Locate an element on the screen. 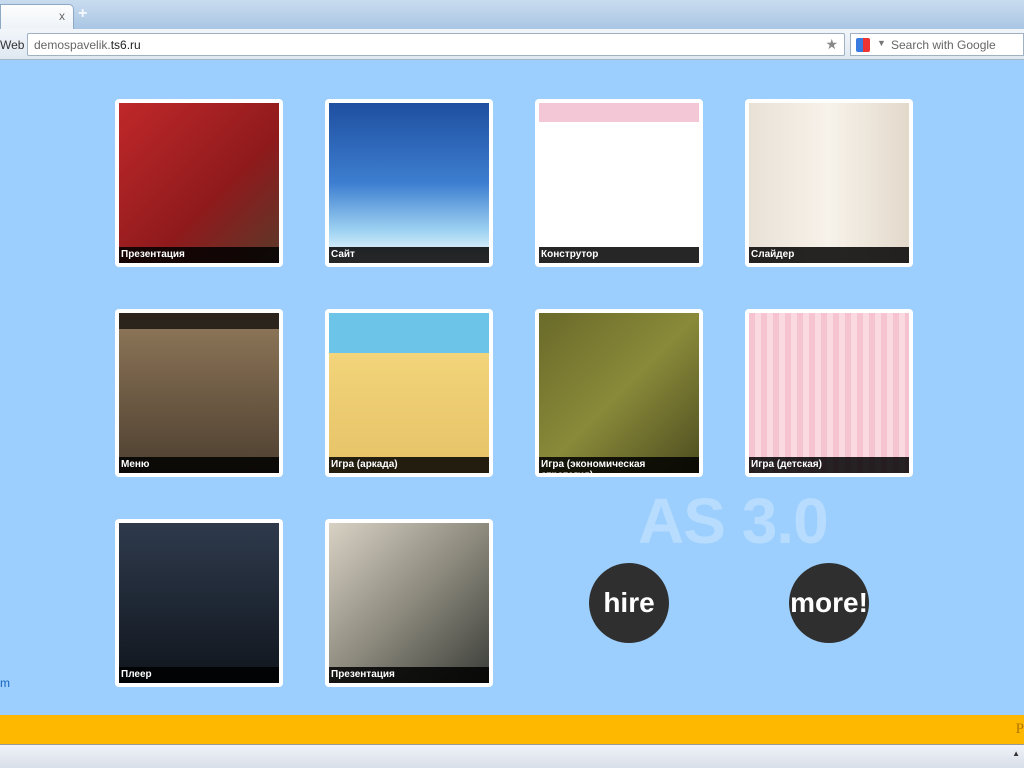 The height and width of the screenshot is (768, 1024). new-tab-icon: + is located at coordinates (82, 14).